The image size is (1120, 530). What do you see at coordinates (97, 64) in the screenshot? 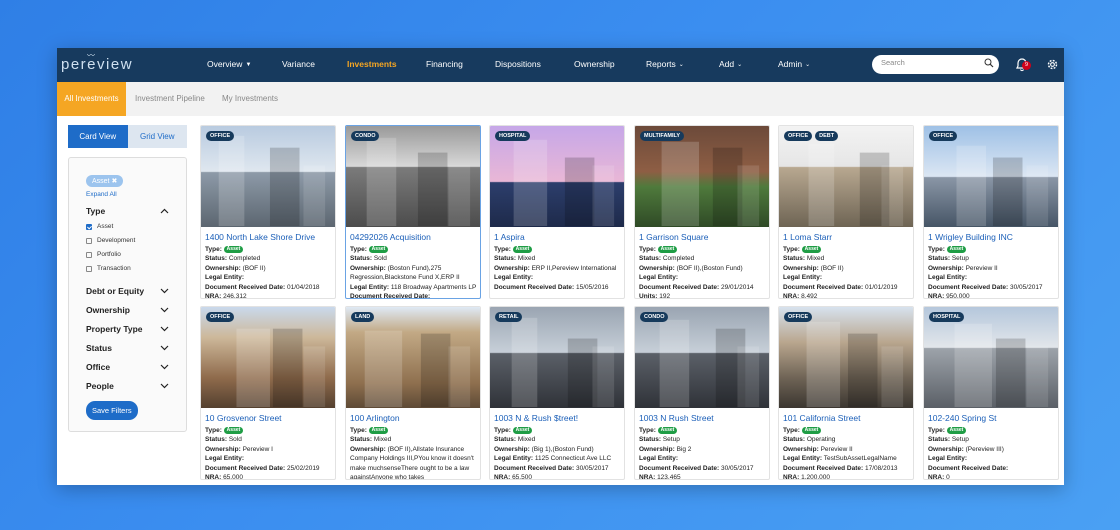
I see `logo: pereview` at bounding box center [97, 64].